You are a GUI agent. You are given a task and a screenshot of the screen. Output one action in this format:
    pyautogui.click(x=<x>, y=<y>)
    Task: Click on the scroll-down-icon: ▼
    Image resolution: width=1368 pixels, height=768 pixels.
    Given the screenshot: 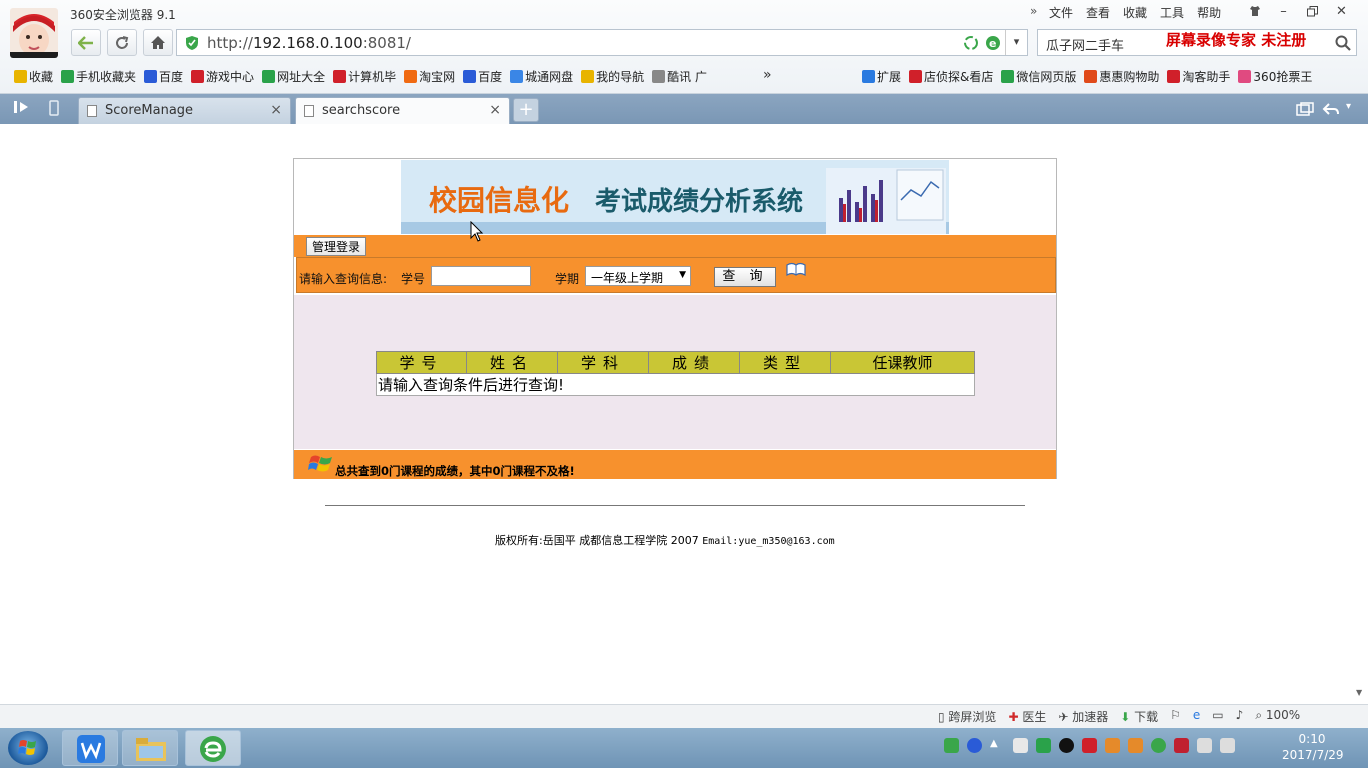 What is the action you would take?
    pyautogui.click(x=1359, y=692)
    